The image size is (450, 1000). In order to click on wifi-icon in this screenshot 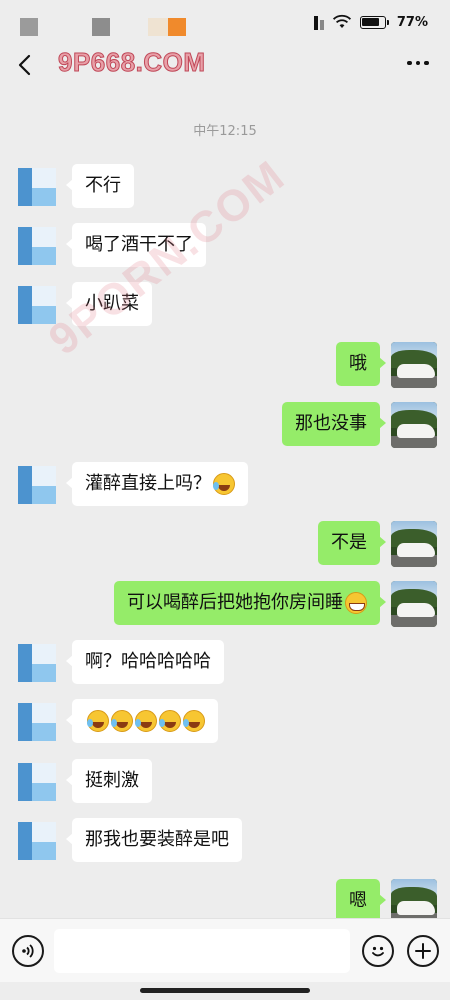, I will do `click(341, 21)`.